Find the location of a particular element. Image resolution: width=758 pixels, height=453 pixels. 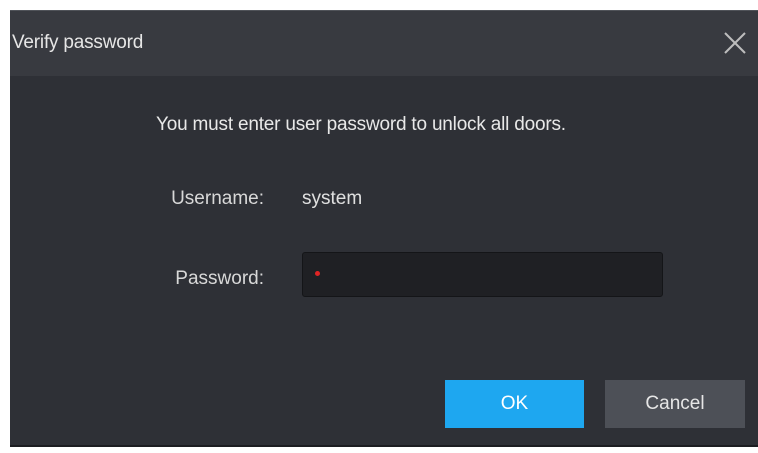

dialog-titlebar: Verify password is located at coordinates (384, 43).